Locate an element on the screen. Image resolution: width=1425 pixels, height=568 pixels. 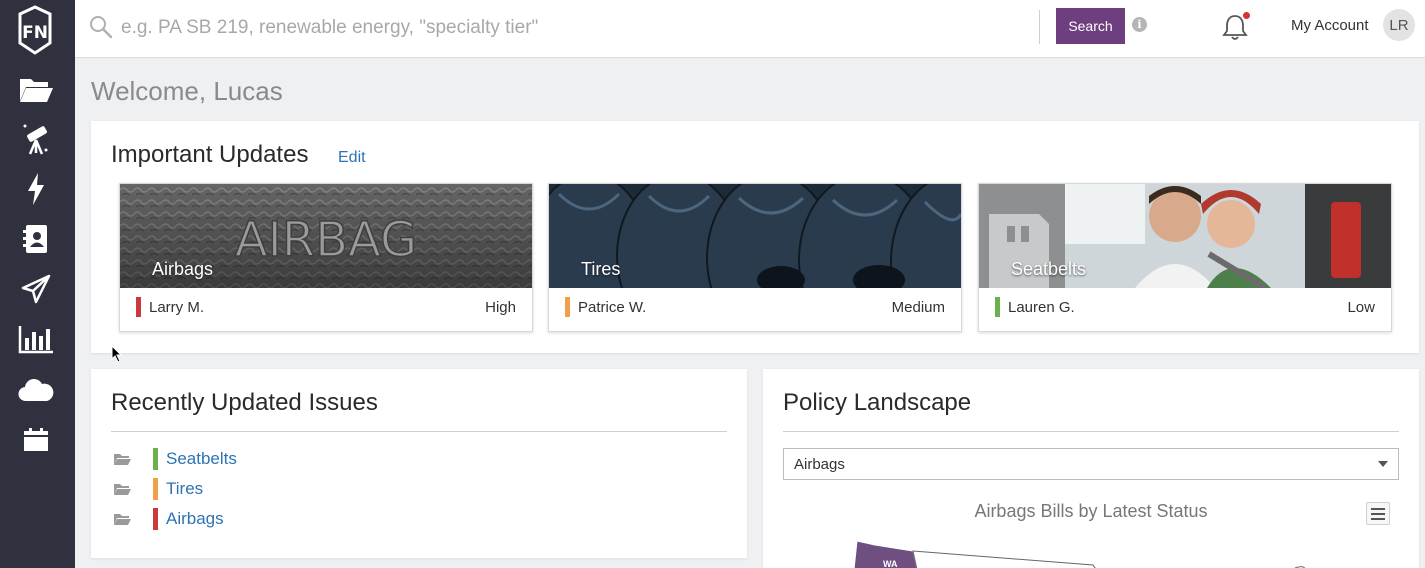
card-topic: Tires is located at coordinates (601, 269).